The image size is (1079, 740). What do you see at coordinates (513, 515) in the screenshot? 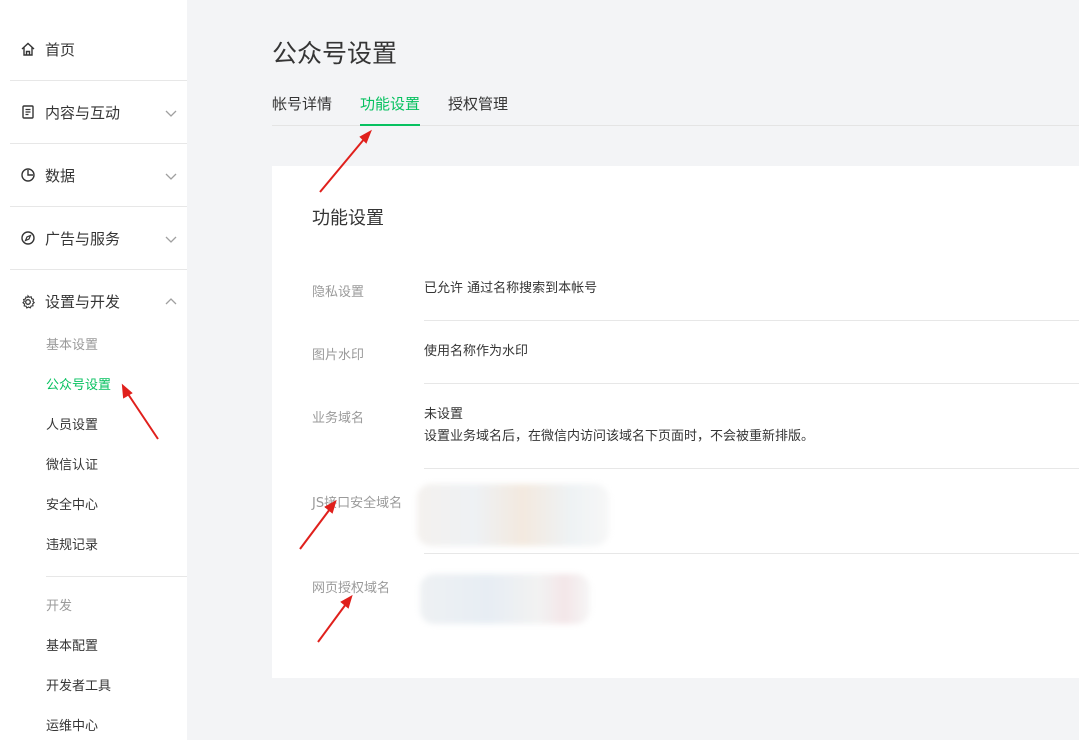
I see `redacted-js-domain` at bounding box center [513, 515].